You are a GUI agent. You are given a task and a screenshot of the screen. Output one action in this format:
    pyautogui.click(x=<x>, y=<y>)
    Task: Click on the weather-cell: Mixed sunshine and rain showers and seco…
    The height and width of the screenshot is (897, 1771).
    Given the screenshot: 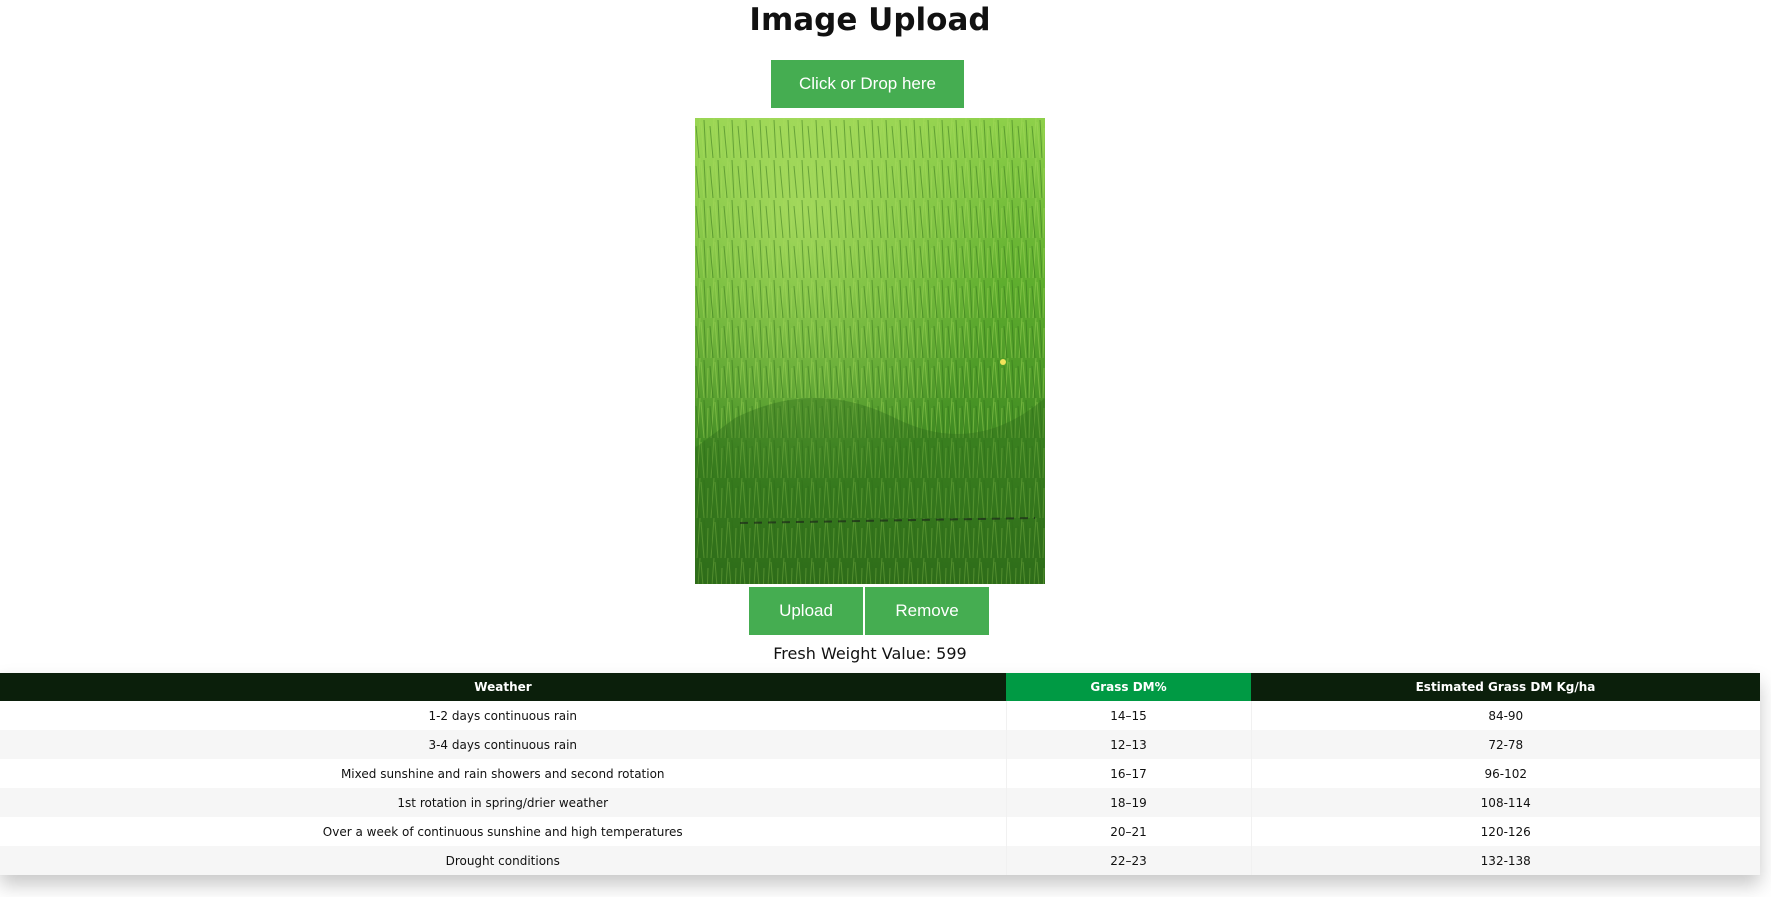 What is the action you would take?
    pyautogui.click(x=503, y=773)
    